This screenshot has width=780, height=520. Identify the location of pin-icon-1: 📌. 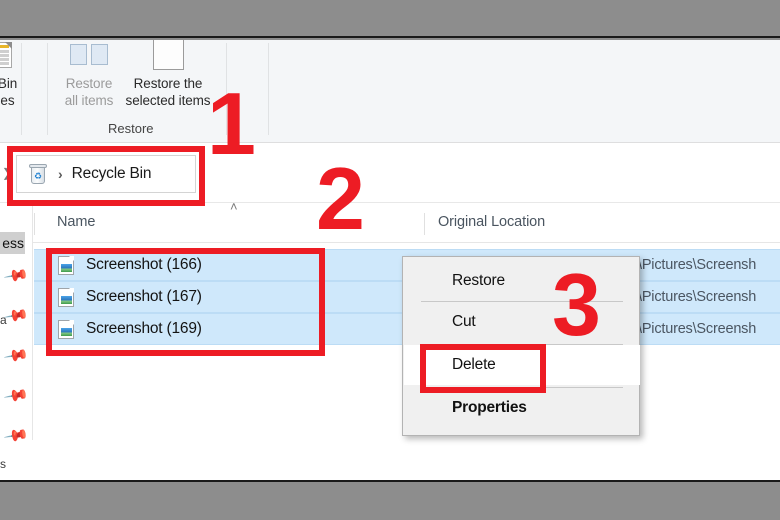
(16, 276).